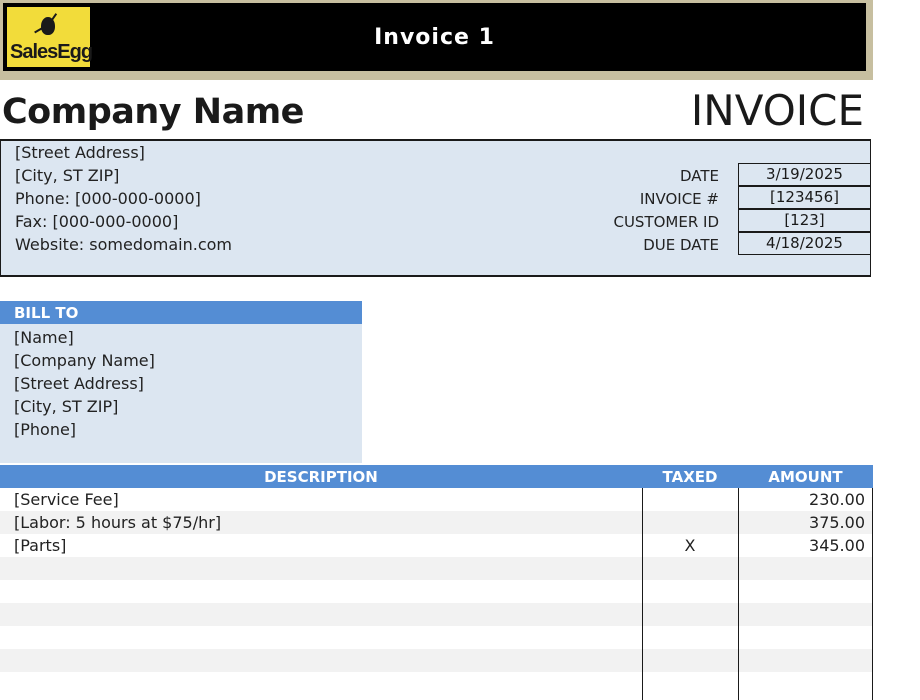 This screenshot has width=920, height=700. I want to click on bill-to-header: BILL TO, so click(181, 312).